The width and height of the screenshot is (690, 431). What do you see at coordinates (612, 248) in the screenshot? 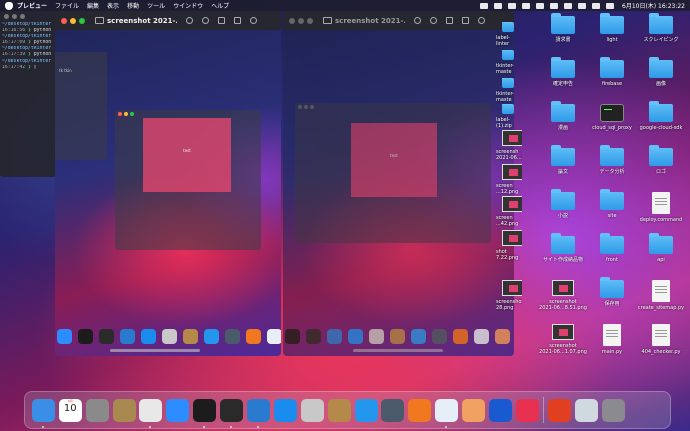
I see `desktop-item: front` at bounding box center [612, 248].